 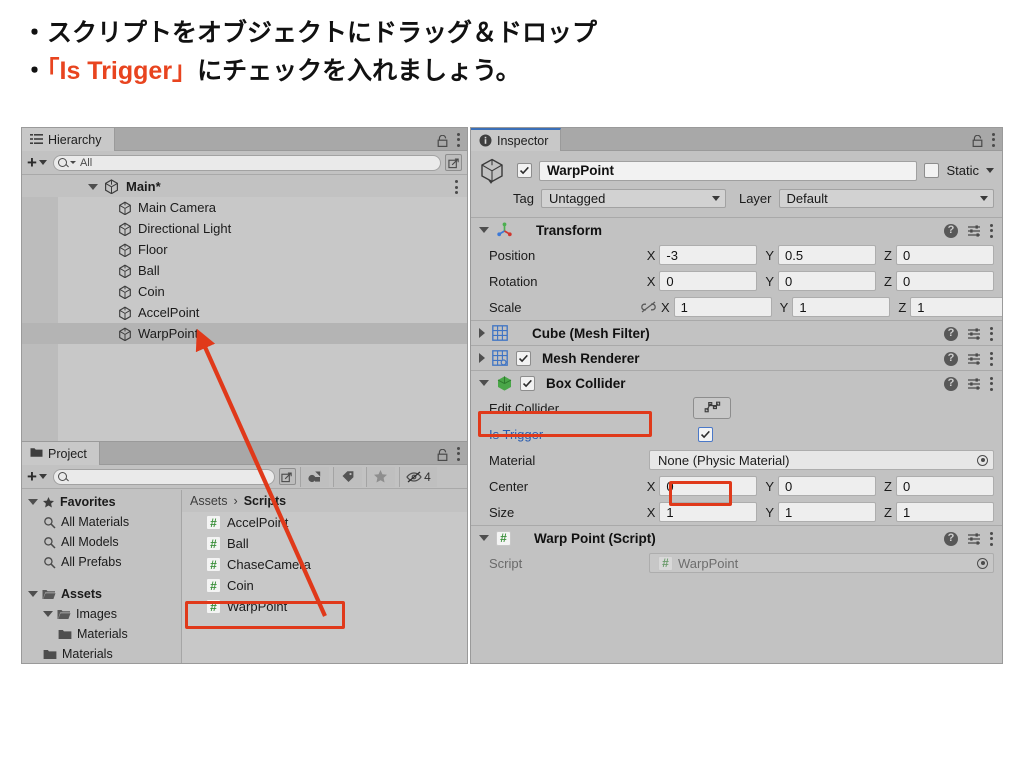 What do you see at coordinates (244, 333) in the screenshot?
I see `hierarchy-item-warppoint: WarpPoint` at bounding box center [244, 333].